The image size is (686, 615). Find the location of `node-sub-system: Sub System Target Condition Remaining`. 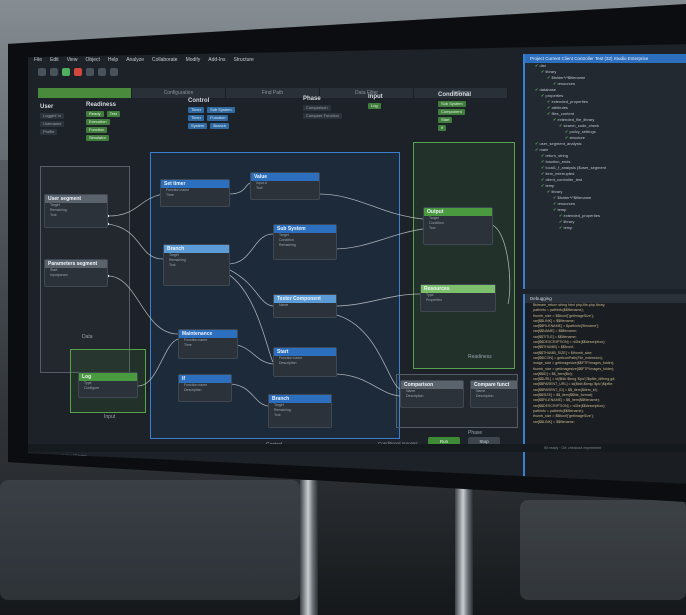

node-sub-system: Sub System Target Condition Remaining is located at coordinates (305, 242).